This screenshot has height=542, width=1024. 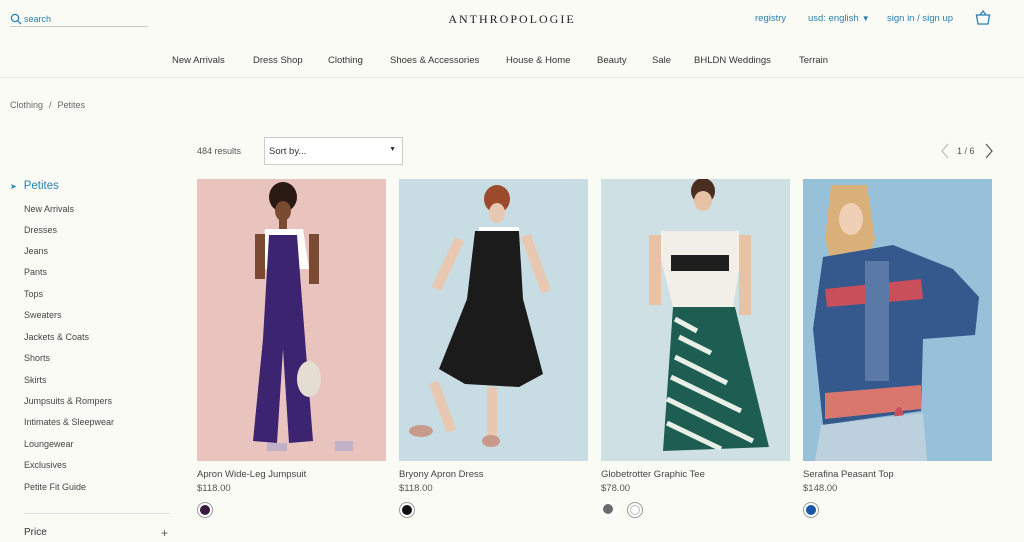 I want to click on sidebar-item-jackets-coats: Jackets & Coats, so click(x=56, y=337).